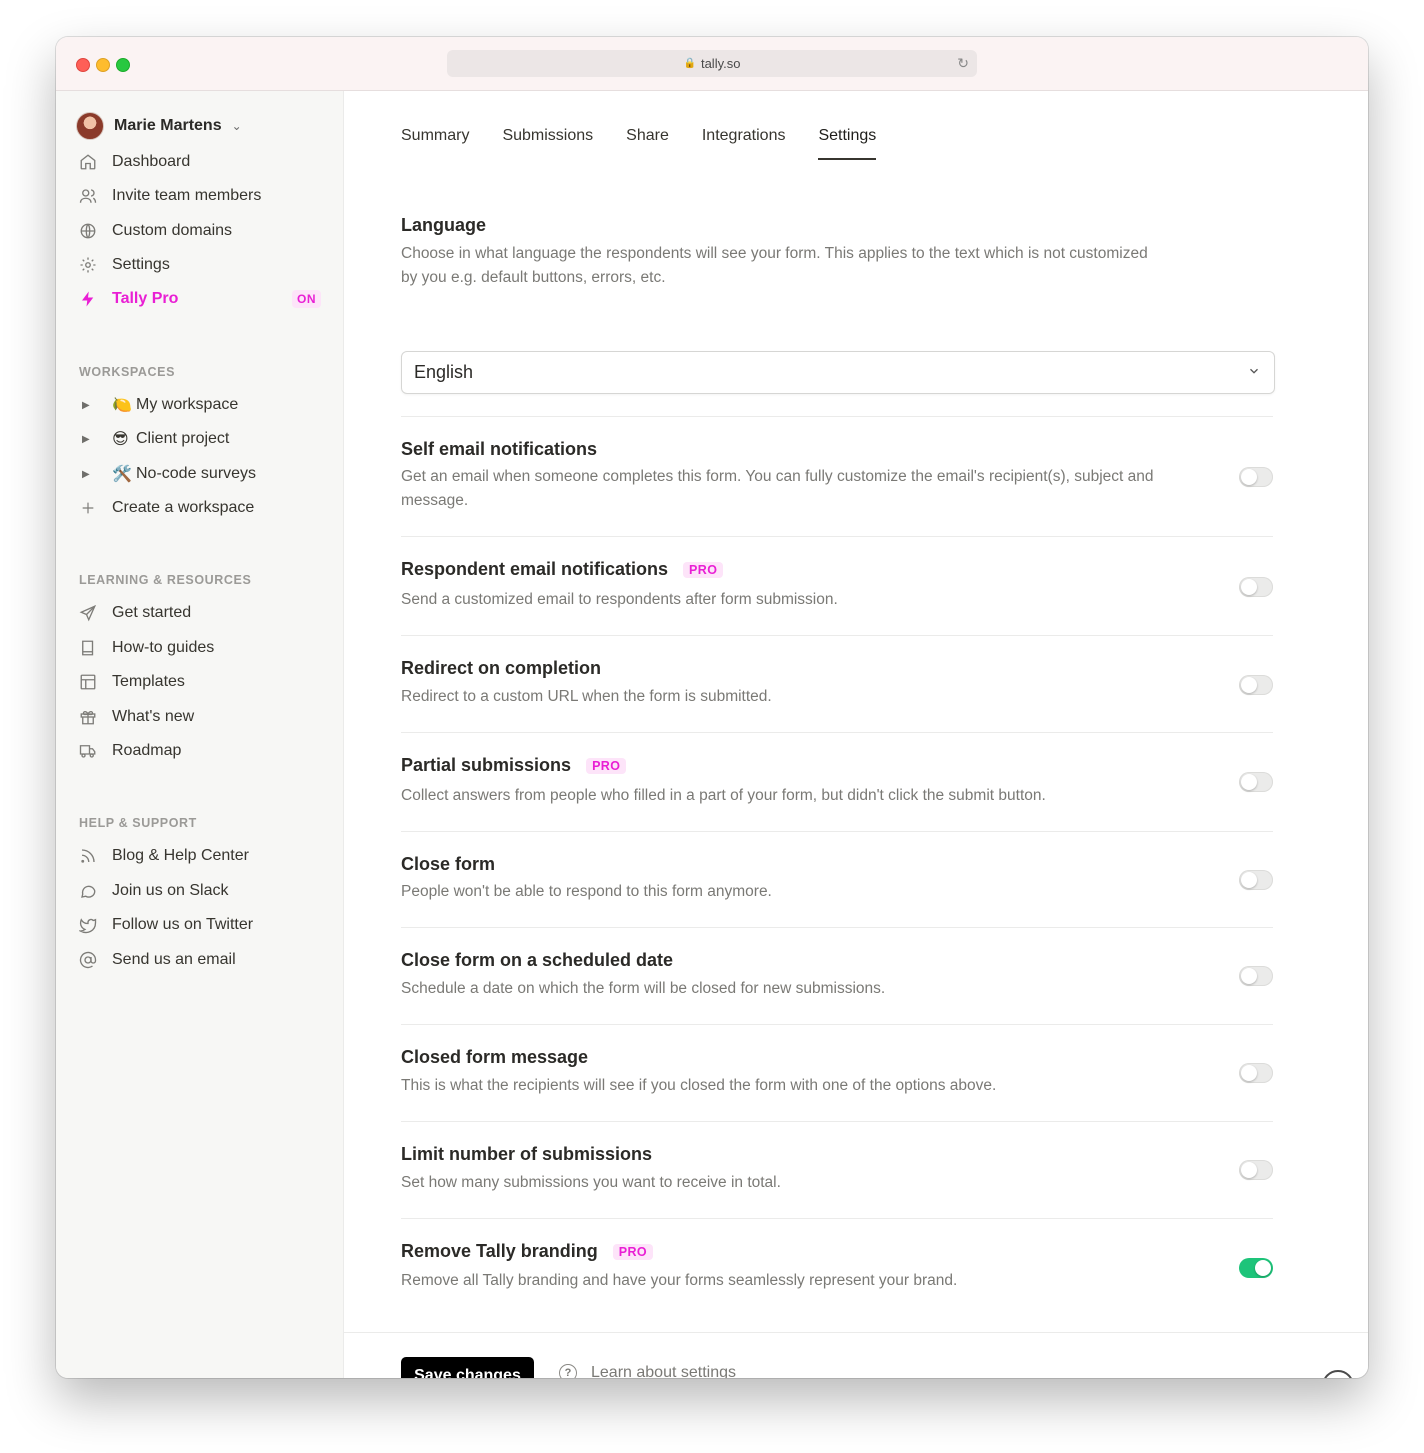  Describe the element at coordinates (1254, 371) in the screenshot. I see `chevron-down-icon` at that location.